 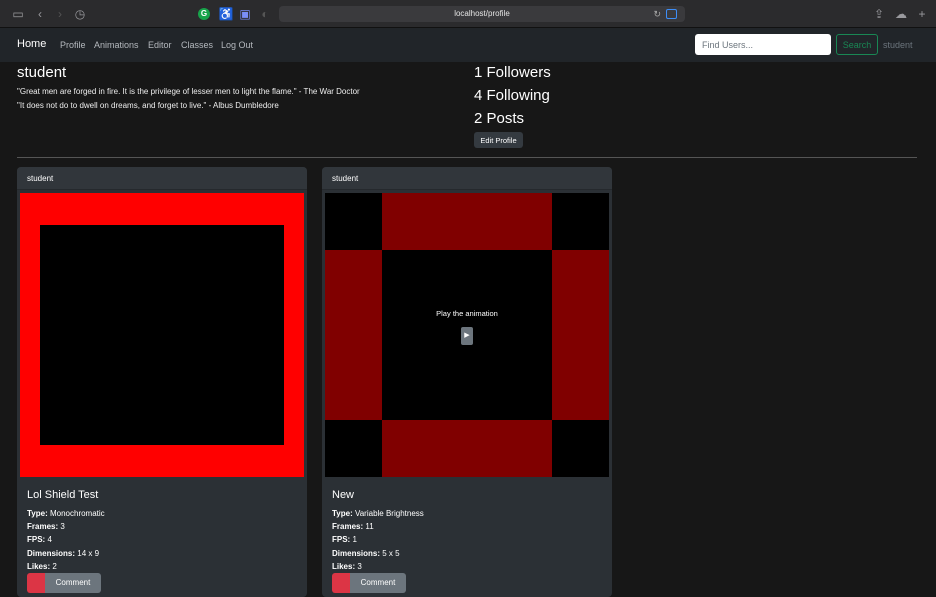 What do you see at coordinates (467, 157) in the screenshot?
I see `profile-divider` at bounding box center [467, 157].